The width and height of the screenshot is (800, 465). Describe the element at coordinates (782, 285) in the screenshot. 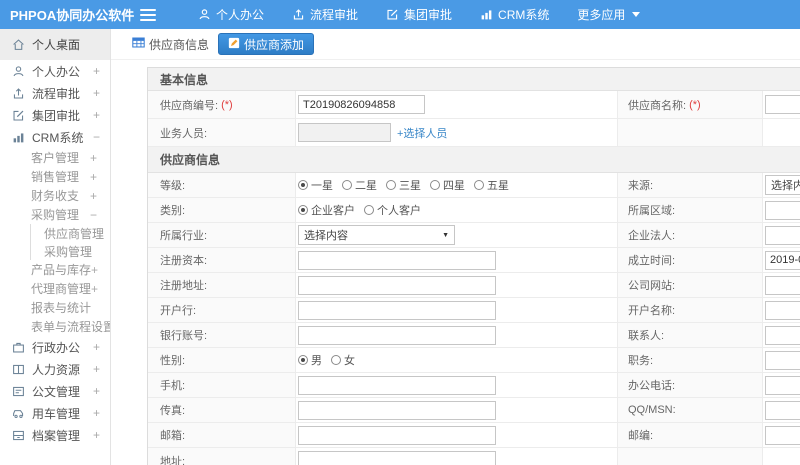

I see `website-input` at that location.